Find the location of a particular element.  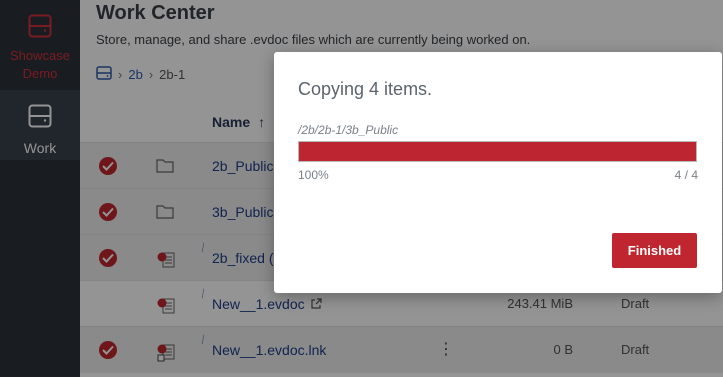

progress-count: 4 / 4 is located at coordinates (686, 175).